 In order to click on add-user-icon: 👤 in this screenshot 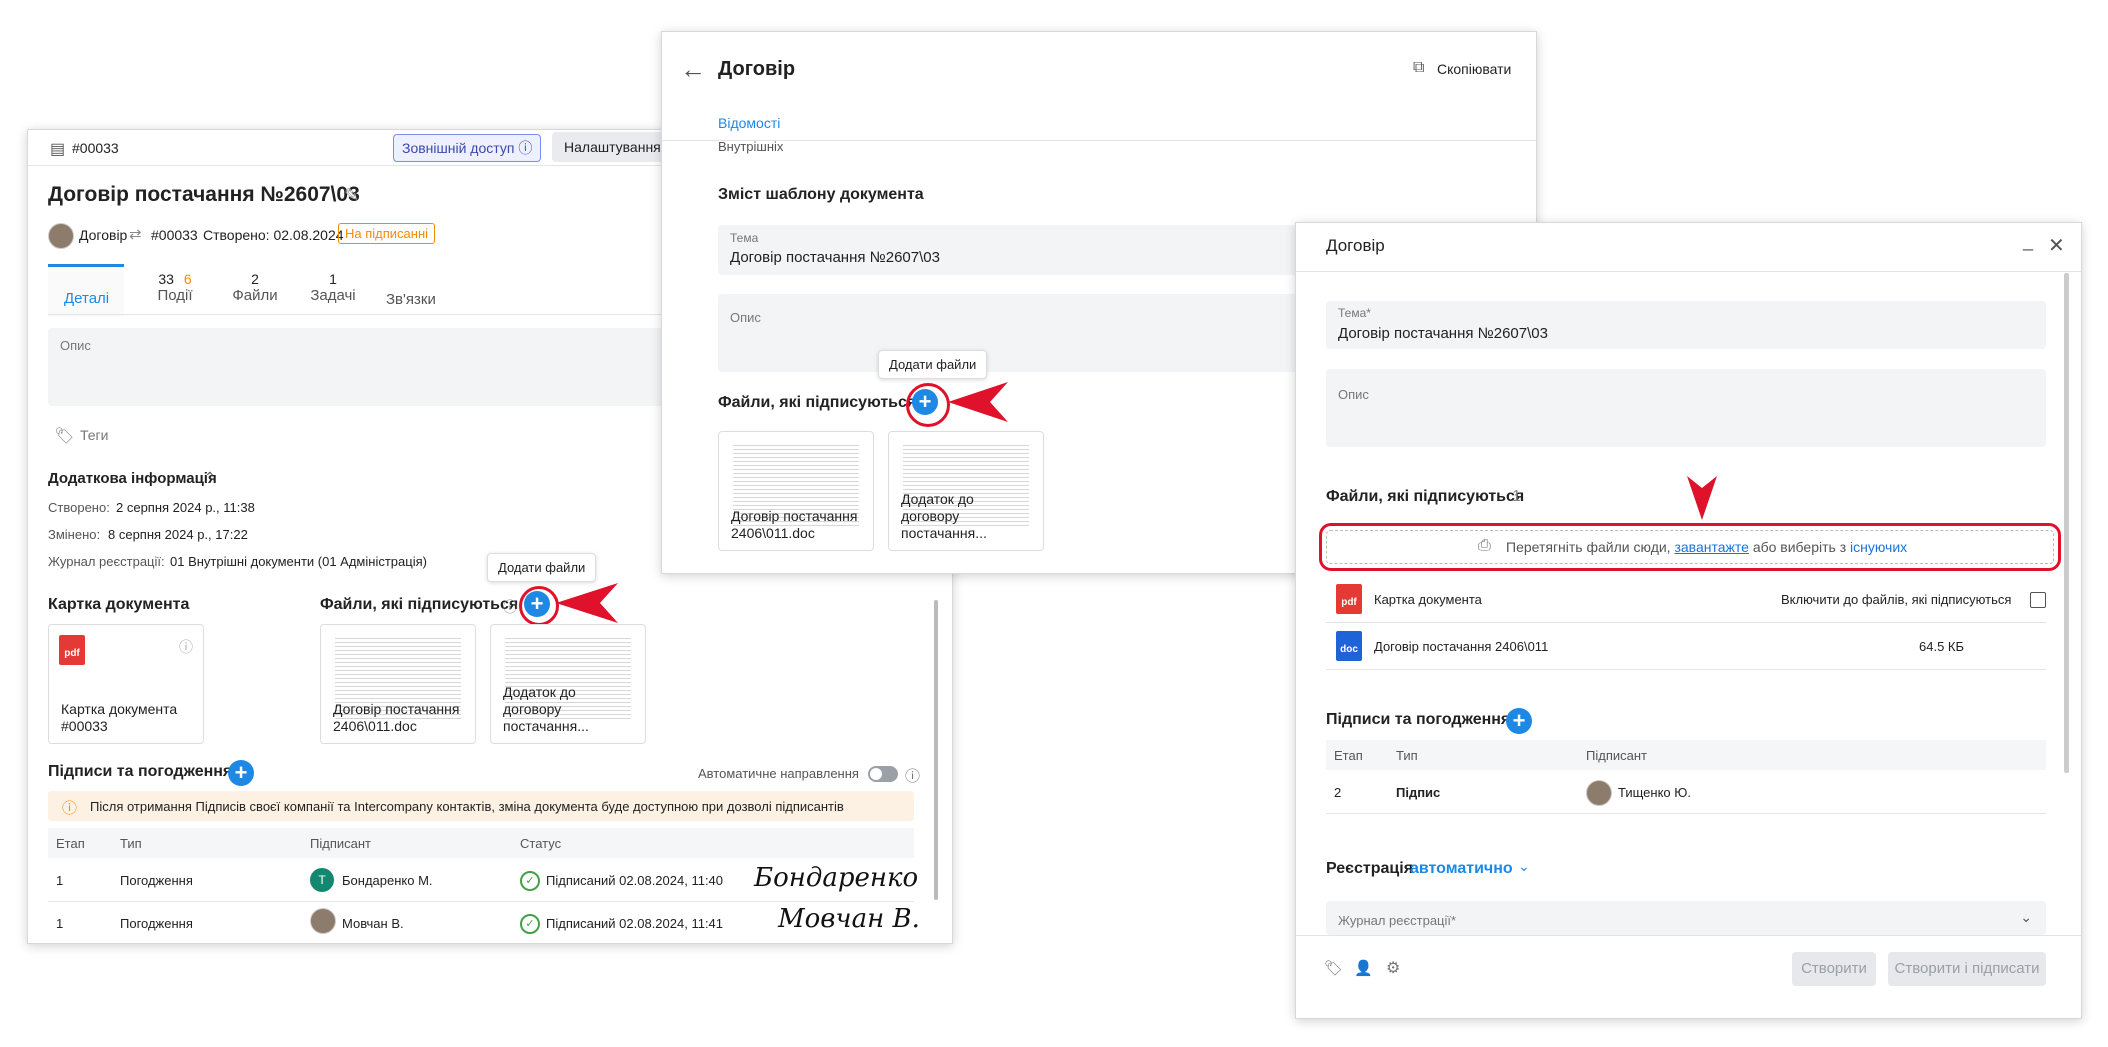, I will do `click(1363, 968)`.